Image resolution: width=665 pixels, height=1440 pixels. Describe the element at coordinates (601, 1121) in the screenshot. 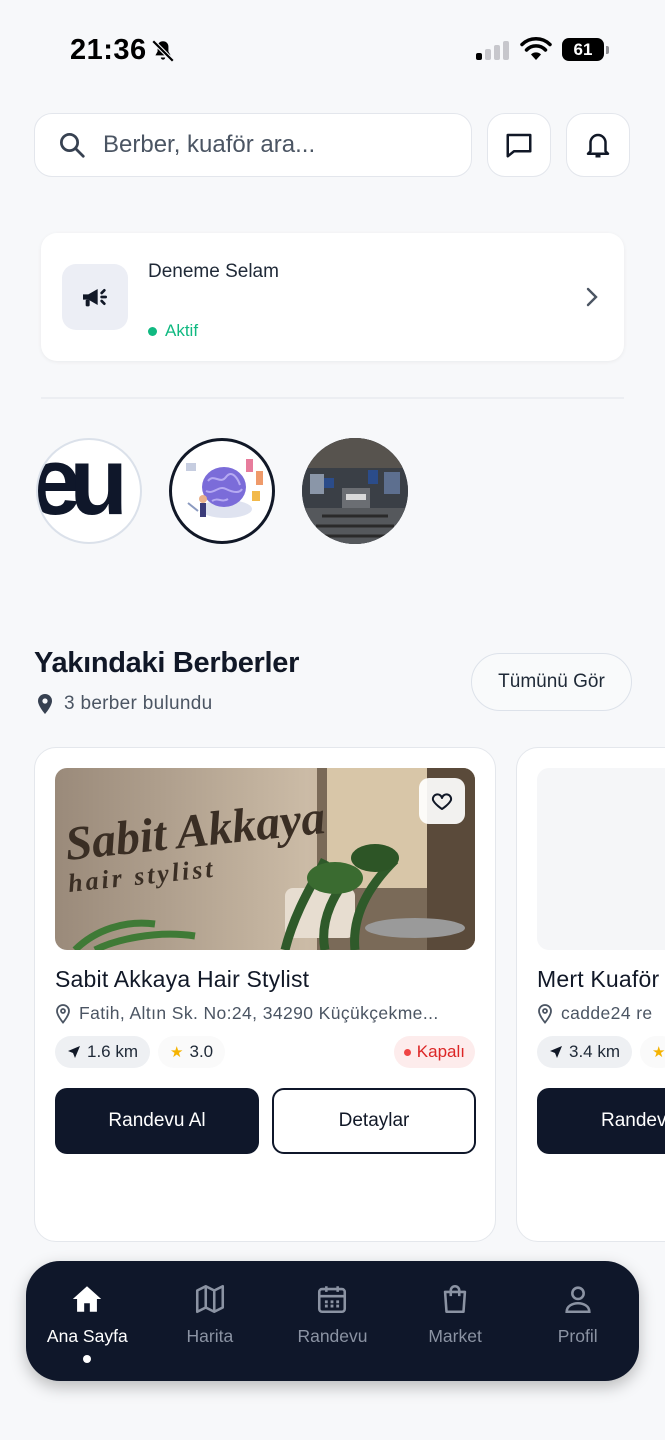

I see `book-appointment-button: Randevu` at that location.